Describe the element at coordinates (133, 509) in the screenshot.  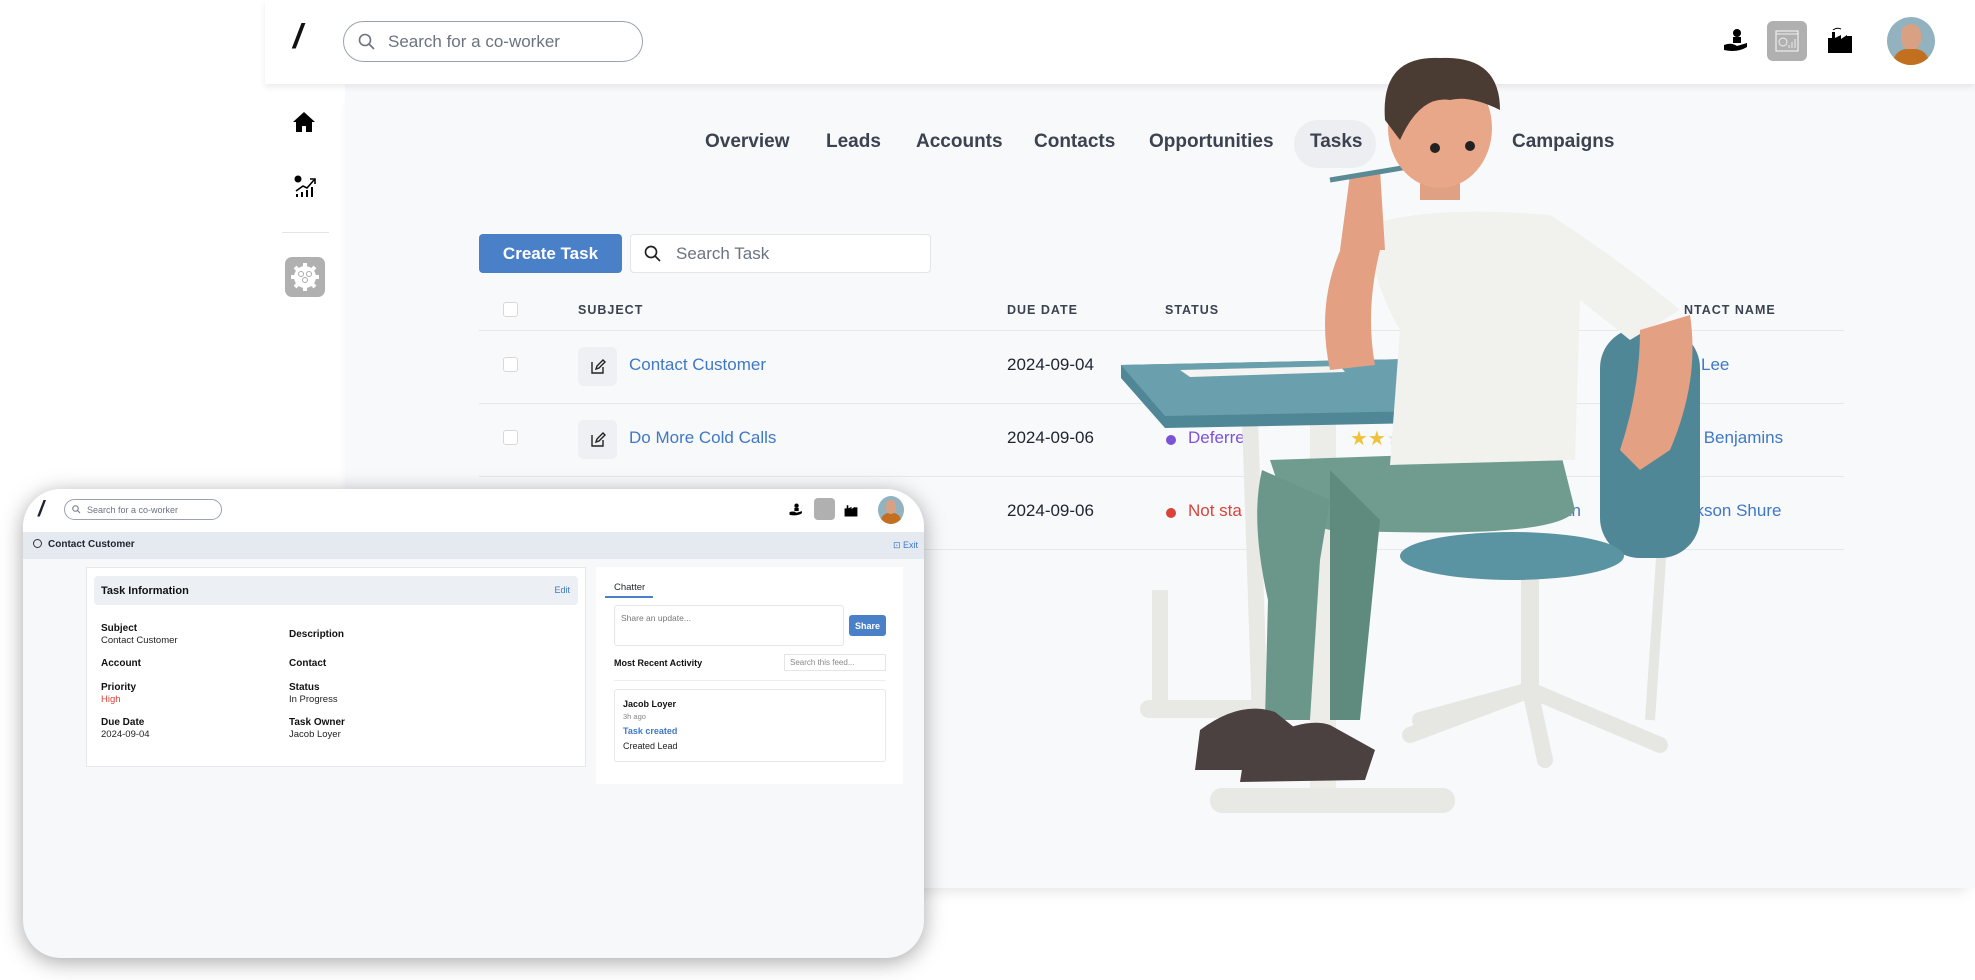
I see `search-placeholder: Search for a co-worker` at that location.